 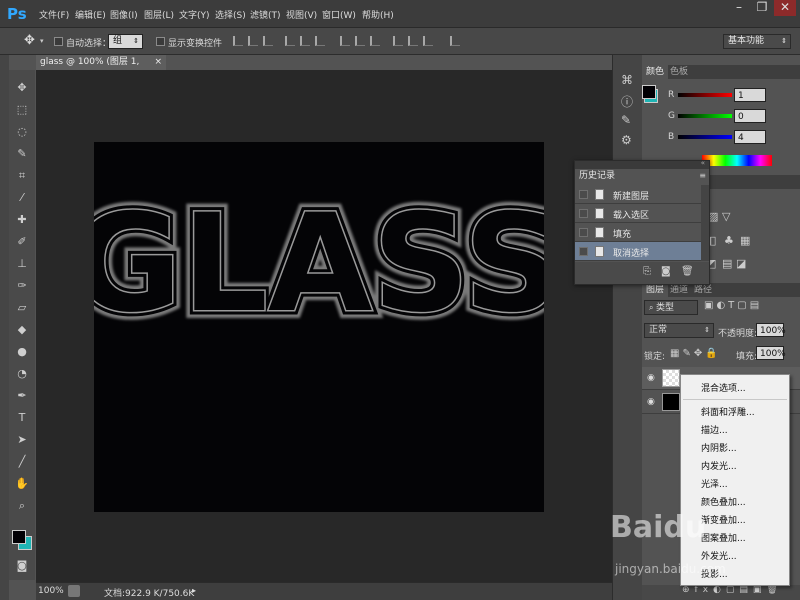 I want to click on brush-panel-icon: ✎, so click(x=626, y=120).